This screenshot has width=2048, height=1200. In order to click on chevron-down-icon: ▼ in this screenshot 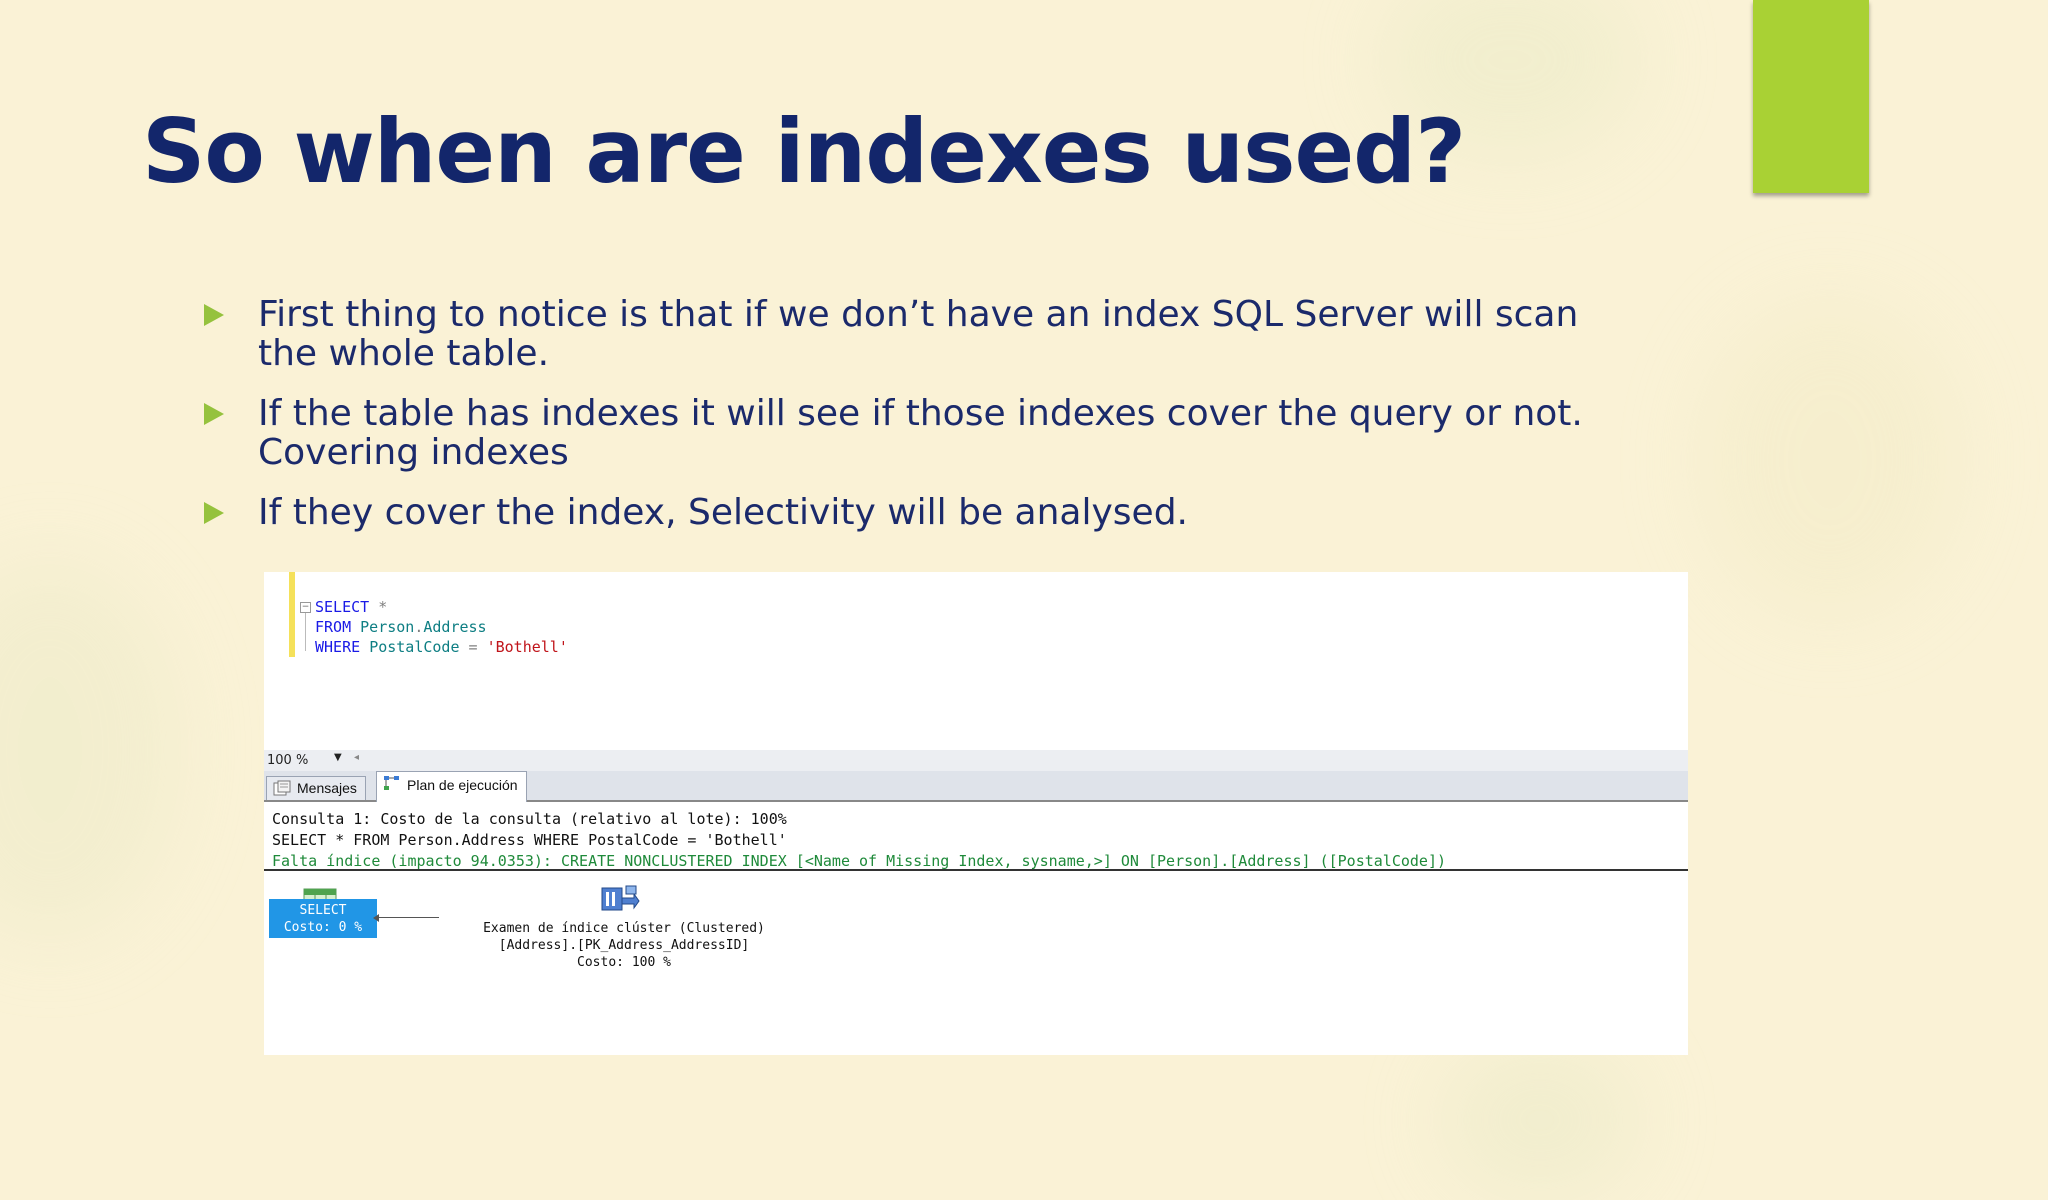, I will do `click(338, 757)`.